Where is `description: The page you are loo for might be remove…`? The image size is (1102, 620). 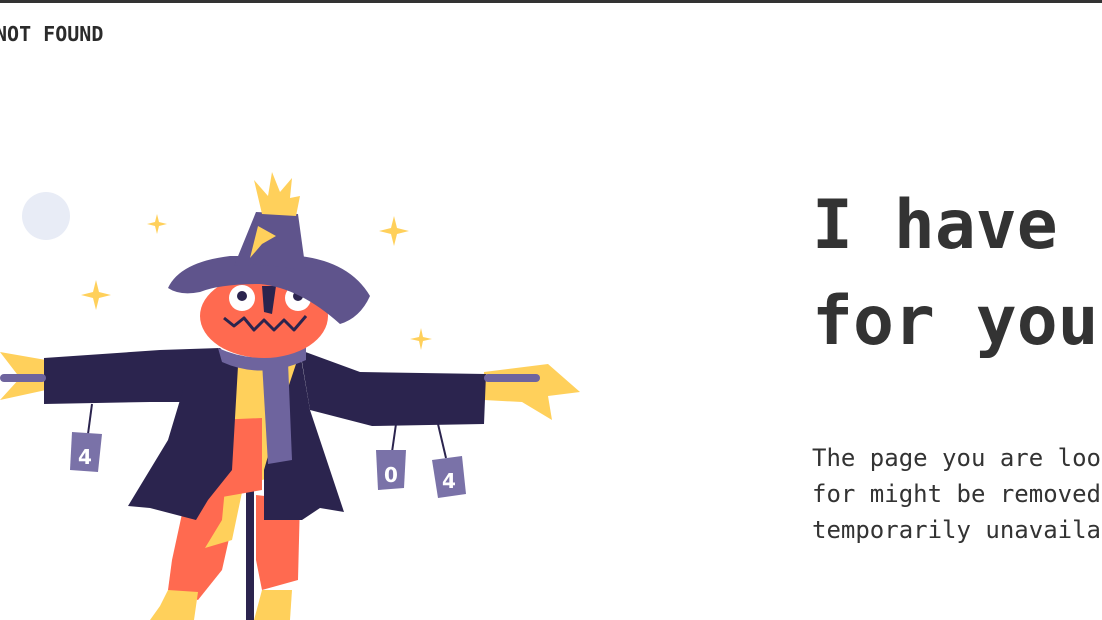 description: The page you are loo for might be remove… is located at coordinates (956, 494).